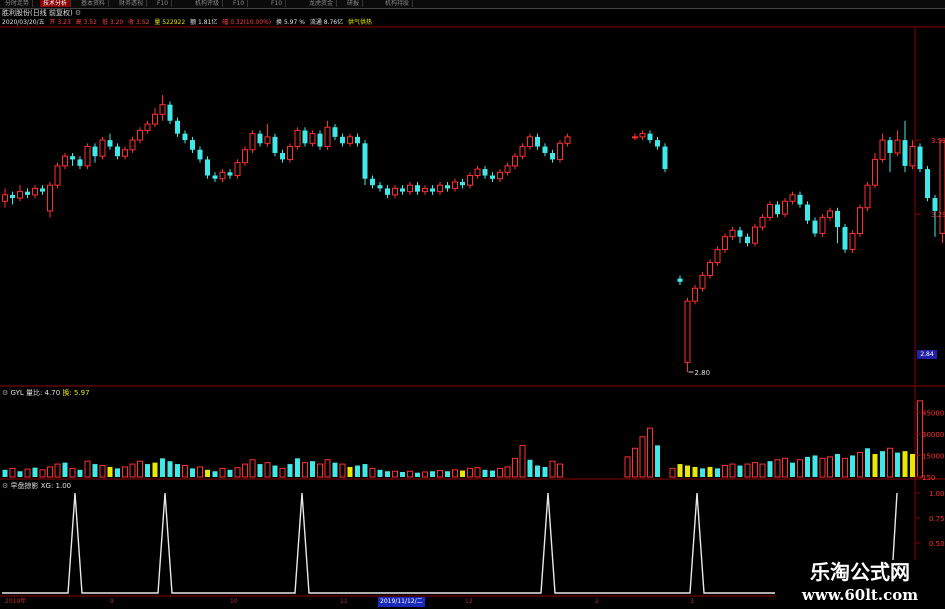 This screenshot has height=609, width=945. I want to click on signal-axis-label: 0.50, so click(937, 544).